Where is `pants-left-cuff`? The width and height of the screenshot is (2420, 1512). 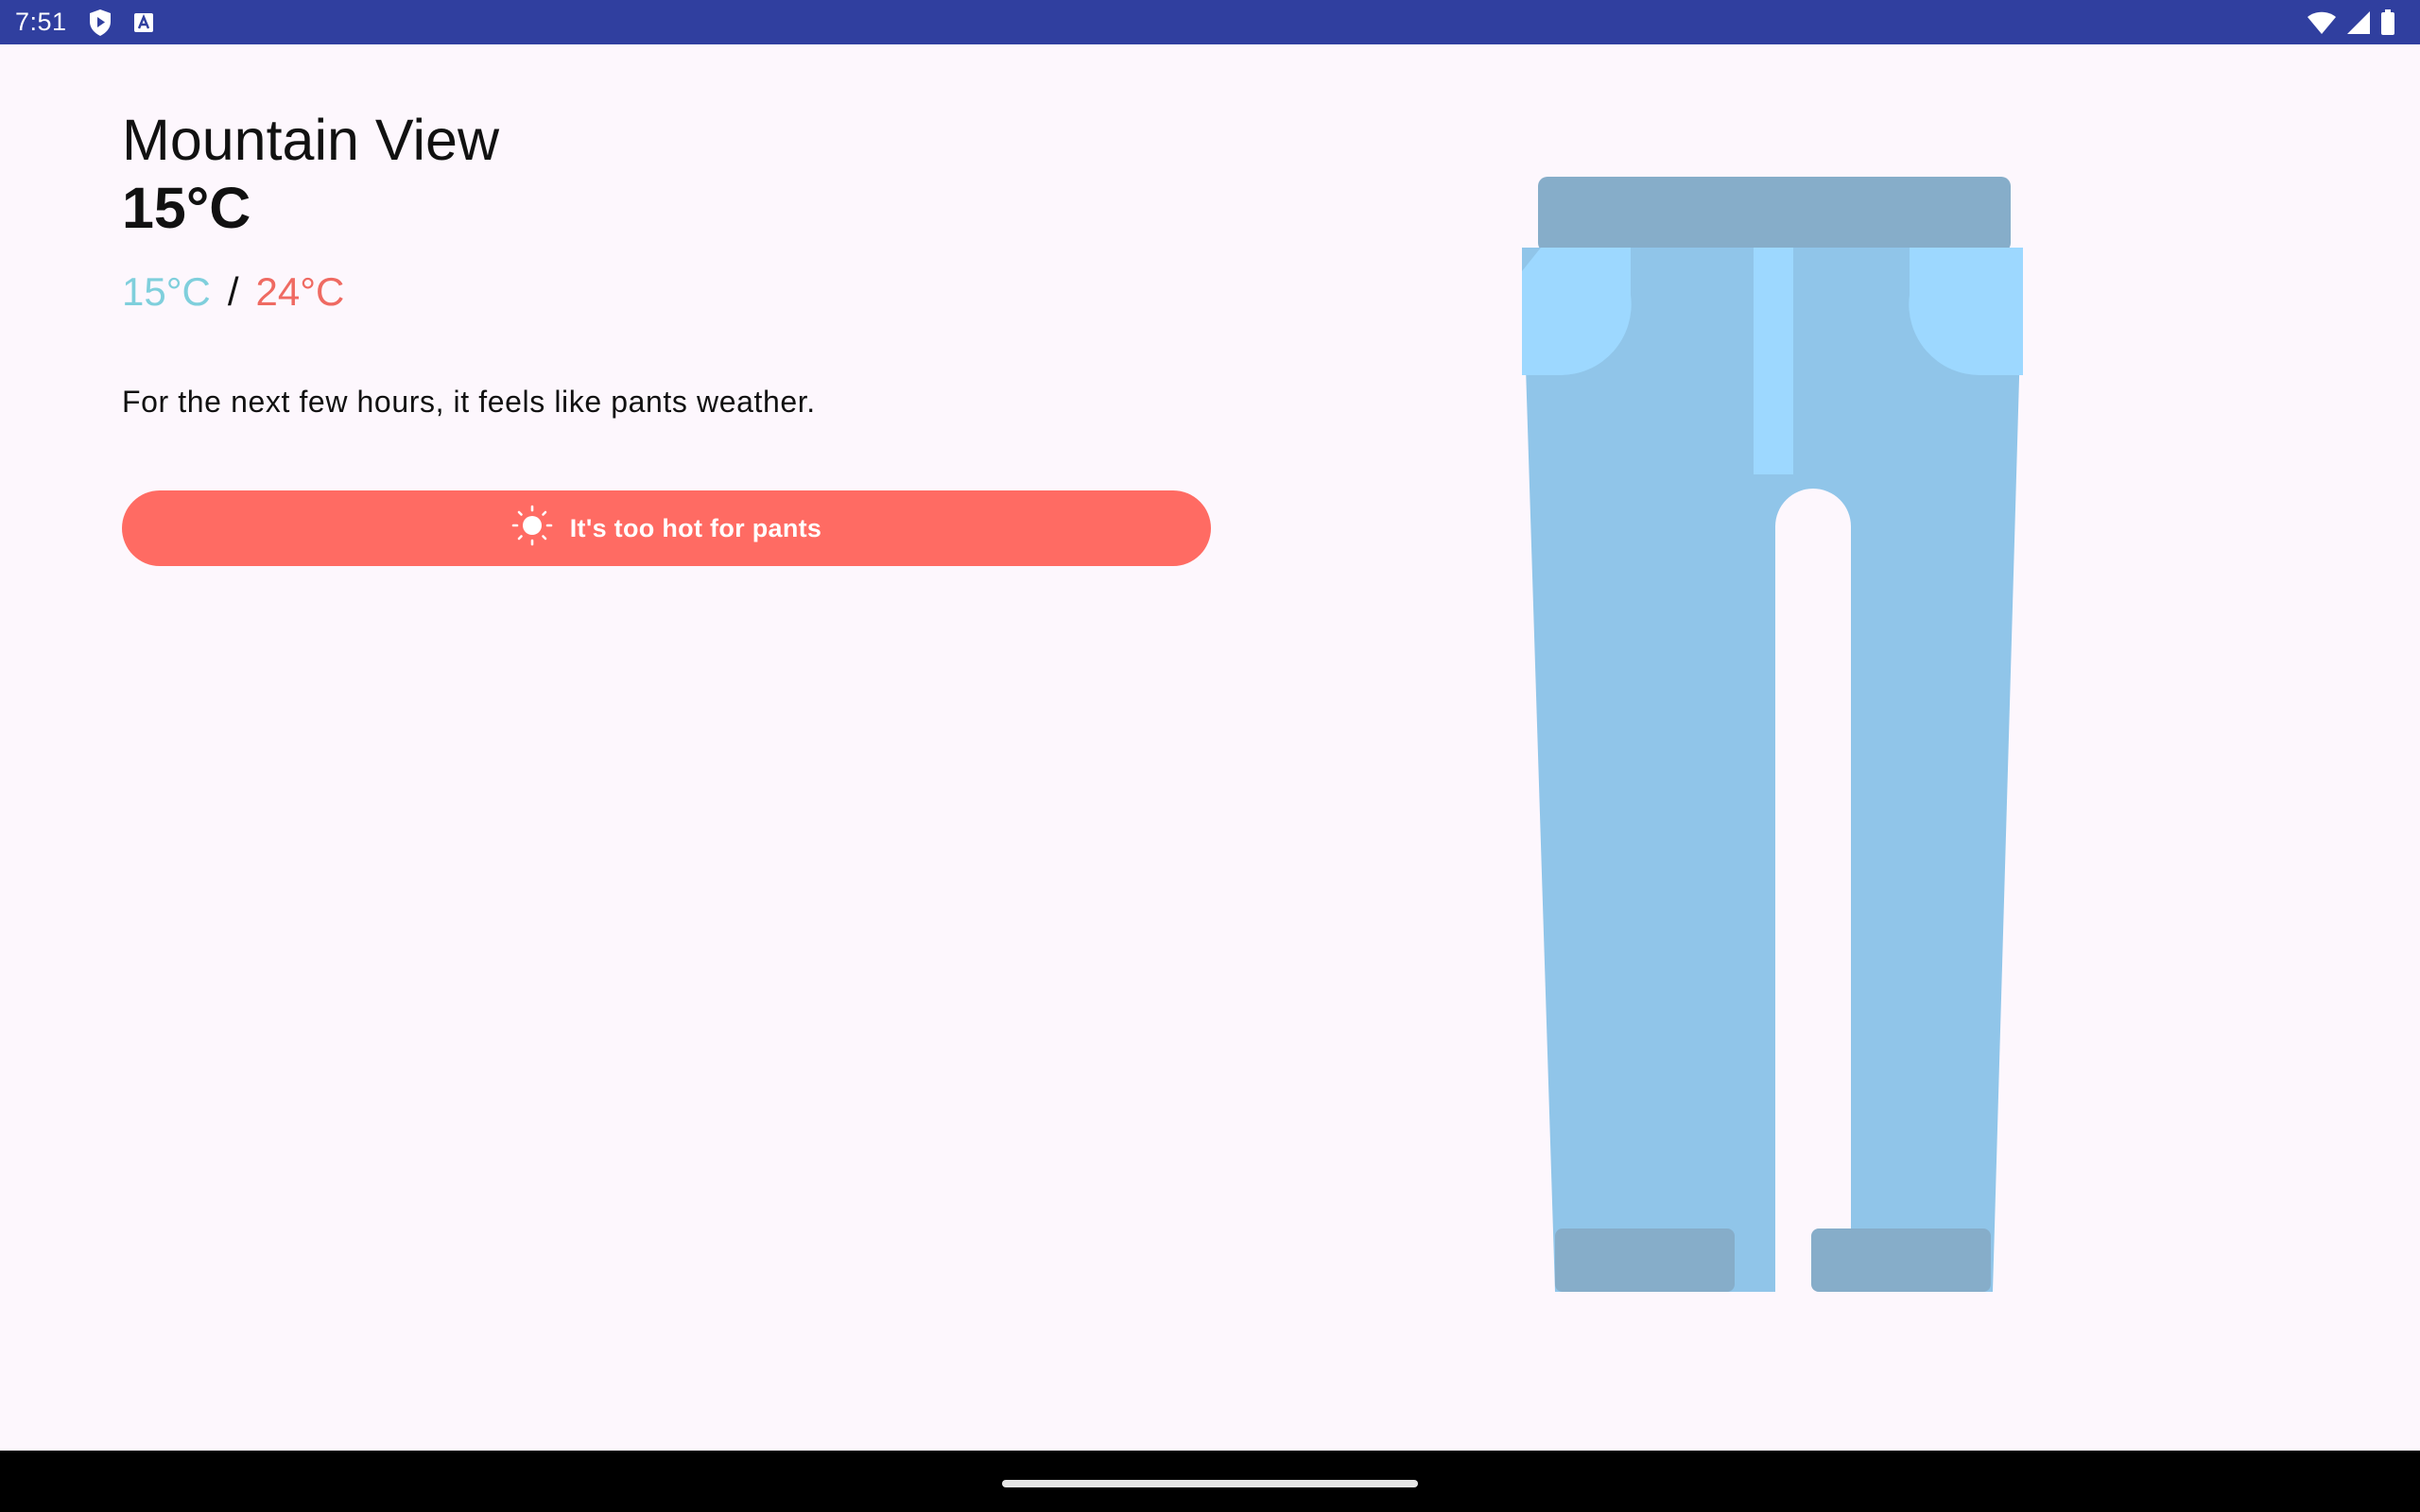
pants-left-cuff is located at coordinates (1645, 1260).